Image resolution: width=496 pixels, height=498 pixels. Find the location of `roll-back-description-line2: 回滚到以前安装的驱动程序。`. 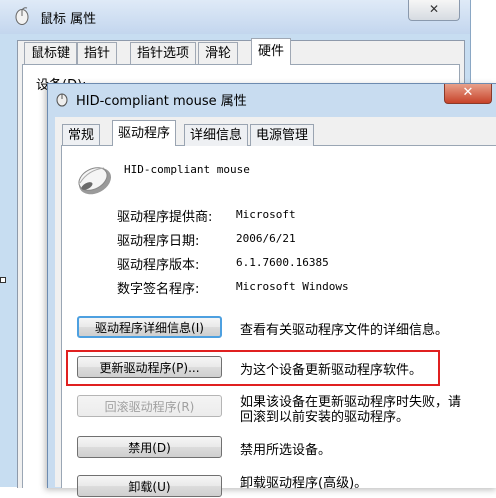

roll-back-description-line2: 回滚到以前安装的驱动程序。 is located at coordinates (325, 417).